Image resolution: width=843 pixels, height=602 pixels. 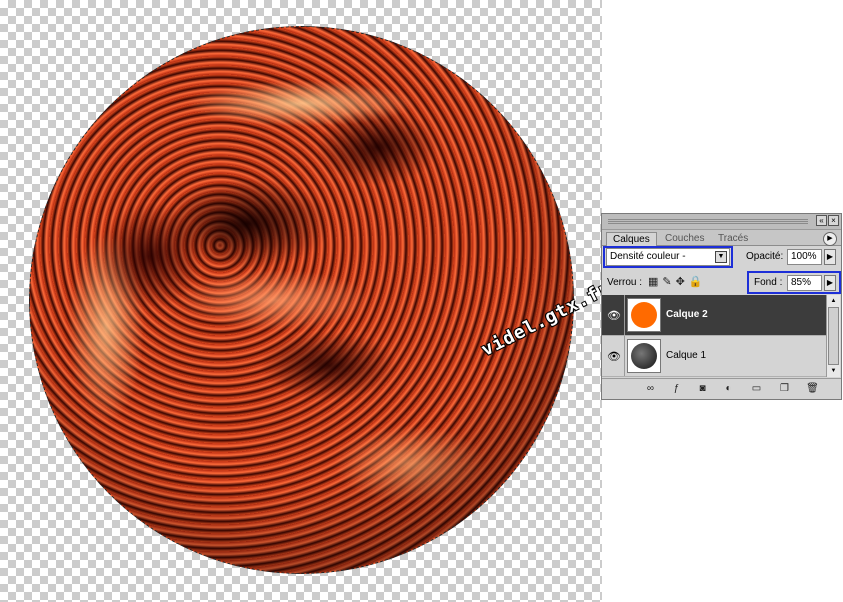 What do you see at coordinates (687, 314) in the screenshot?
I see `layer-name: Calque 2` at bounding box center [687, 314].